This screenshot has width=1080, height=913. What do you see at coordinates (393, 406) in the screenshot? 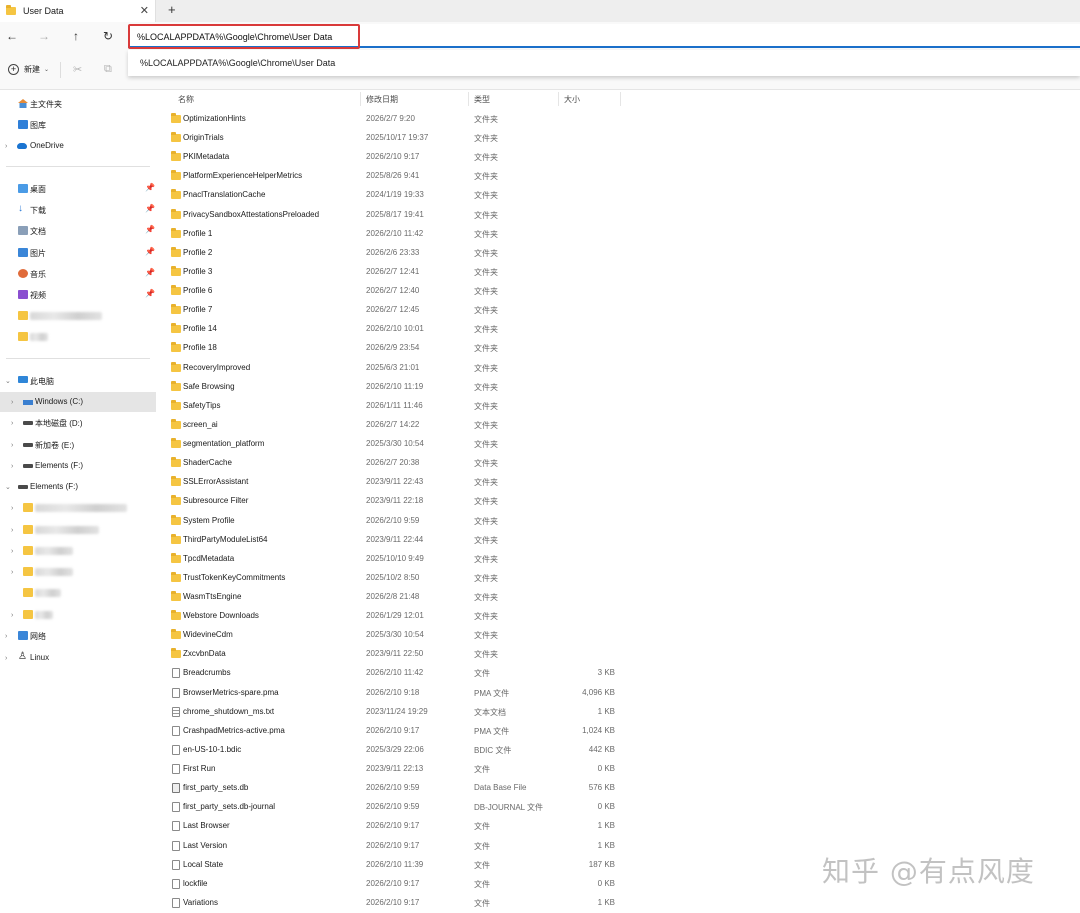
I see `folder-row: SafetyTips 2026/1/11 11:46 文件夹` at bounding box center [393, 406].